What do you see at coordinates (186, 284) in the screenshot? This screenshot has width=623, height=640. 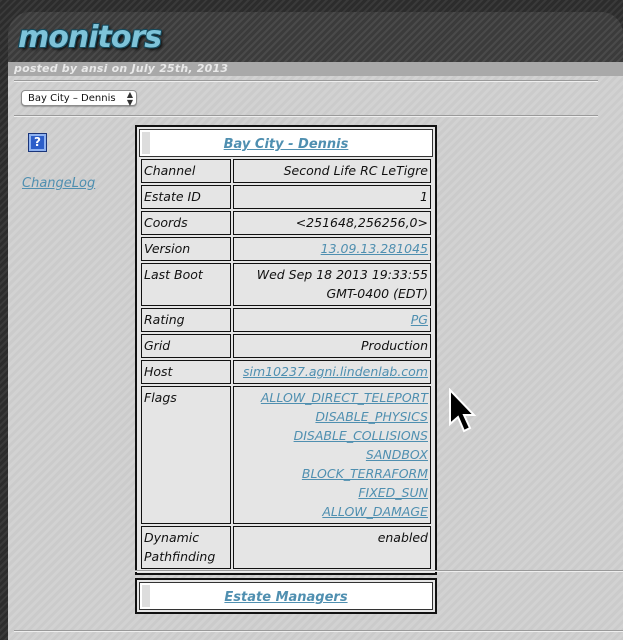 I see `row-key: Last Boot` at bounding box center [186, 284].